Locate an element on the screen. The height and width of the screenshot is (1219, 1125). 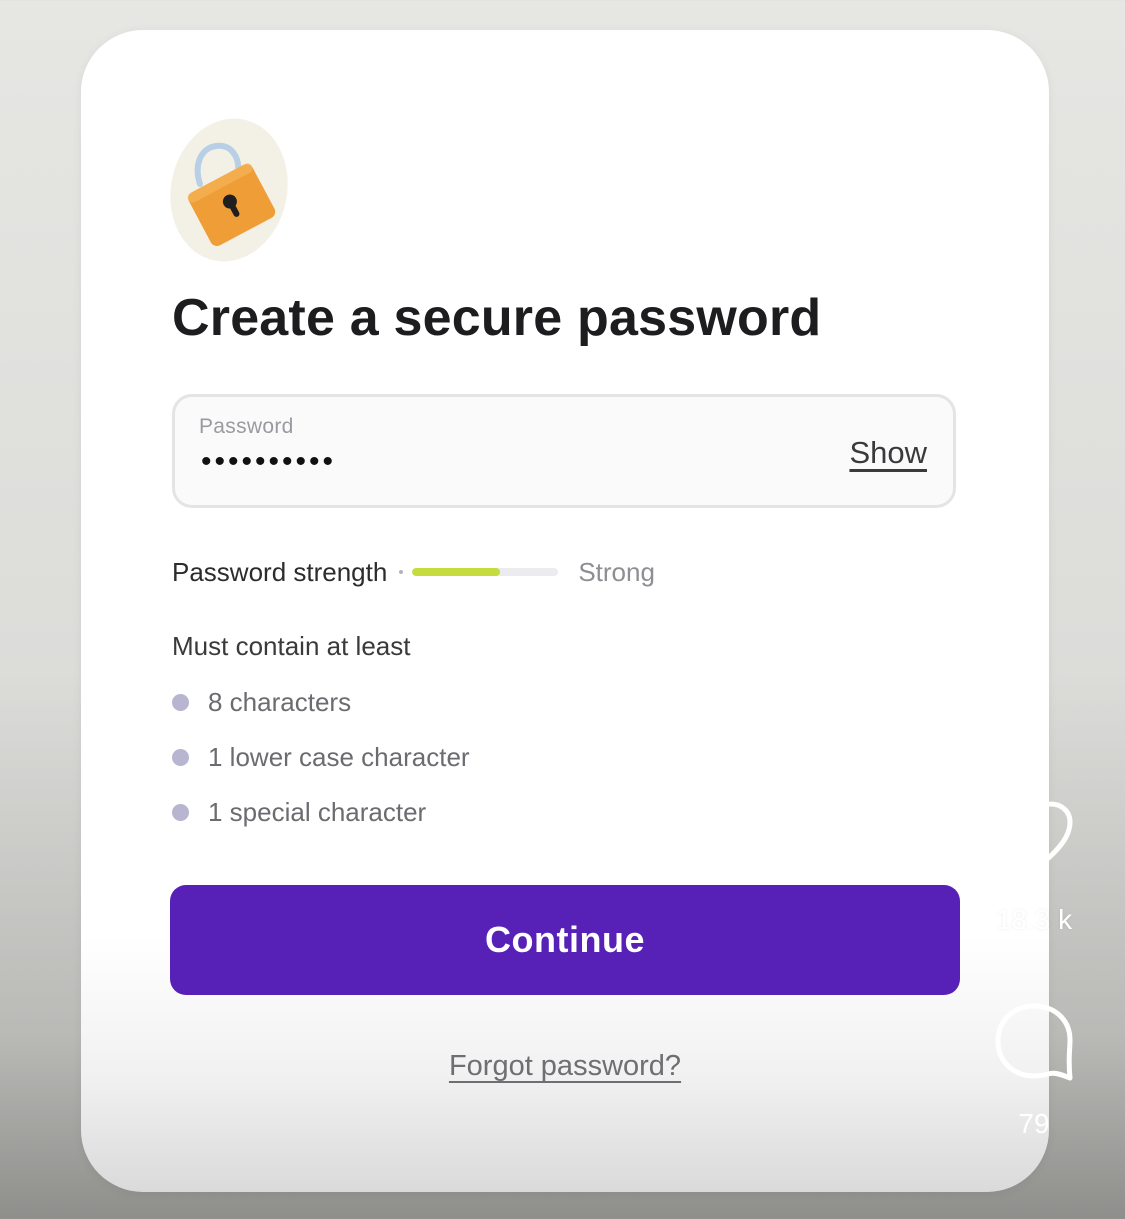
strength-level-text: Strong is located at coordinates (616, 571).